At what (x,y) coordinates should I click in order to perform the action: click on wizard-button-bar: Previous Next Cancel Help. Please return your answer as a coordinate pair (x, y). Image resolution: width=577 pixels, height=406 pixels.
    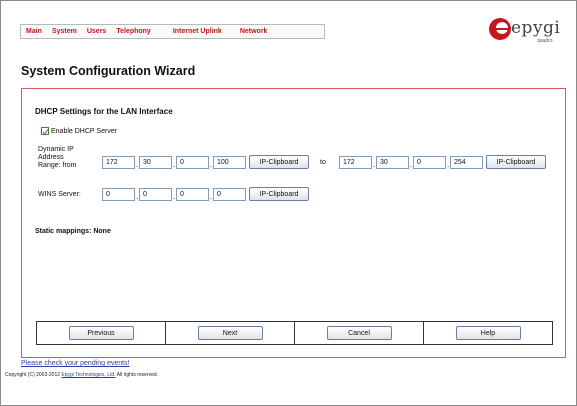
    Looking at the image, I should click on (294, 333).